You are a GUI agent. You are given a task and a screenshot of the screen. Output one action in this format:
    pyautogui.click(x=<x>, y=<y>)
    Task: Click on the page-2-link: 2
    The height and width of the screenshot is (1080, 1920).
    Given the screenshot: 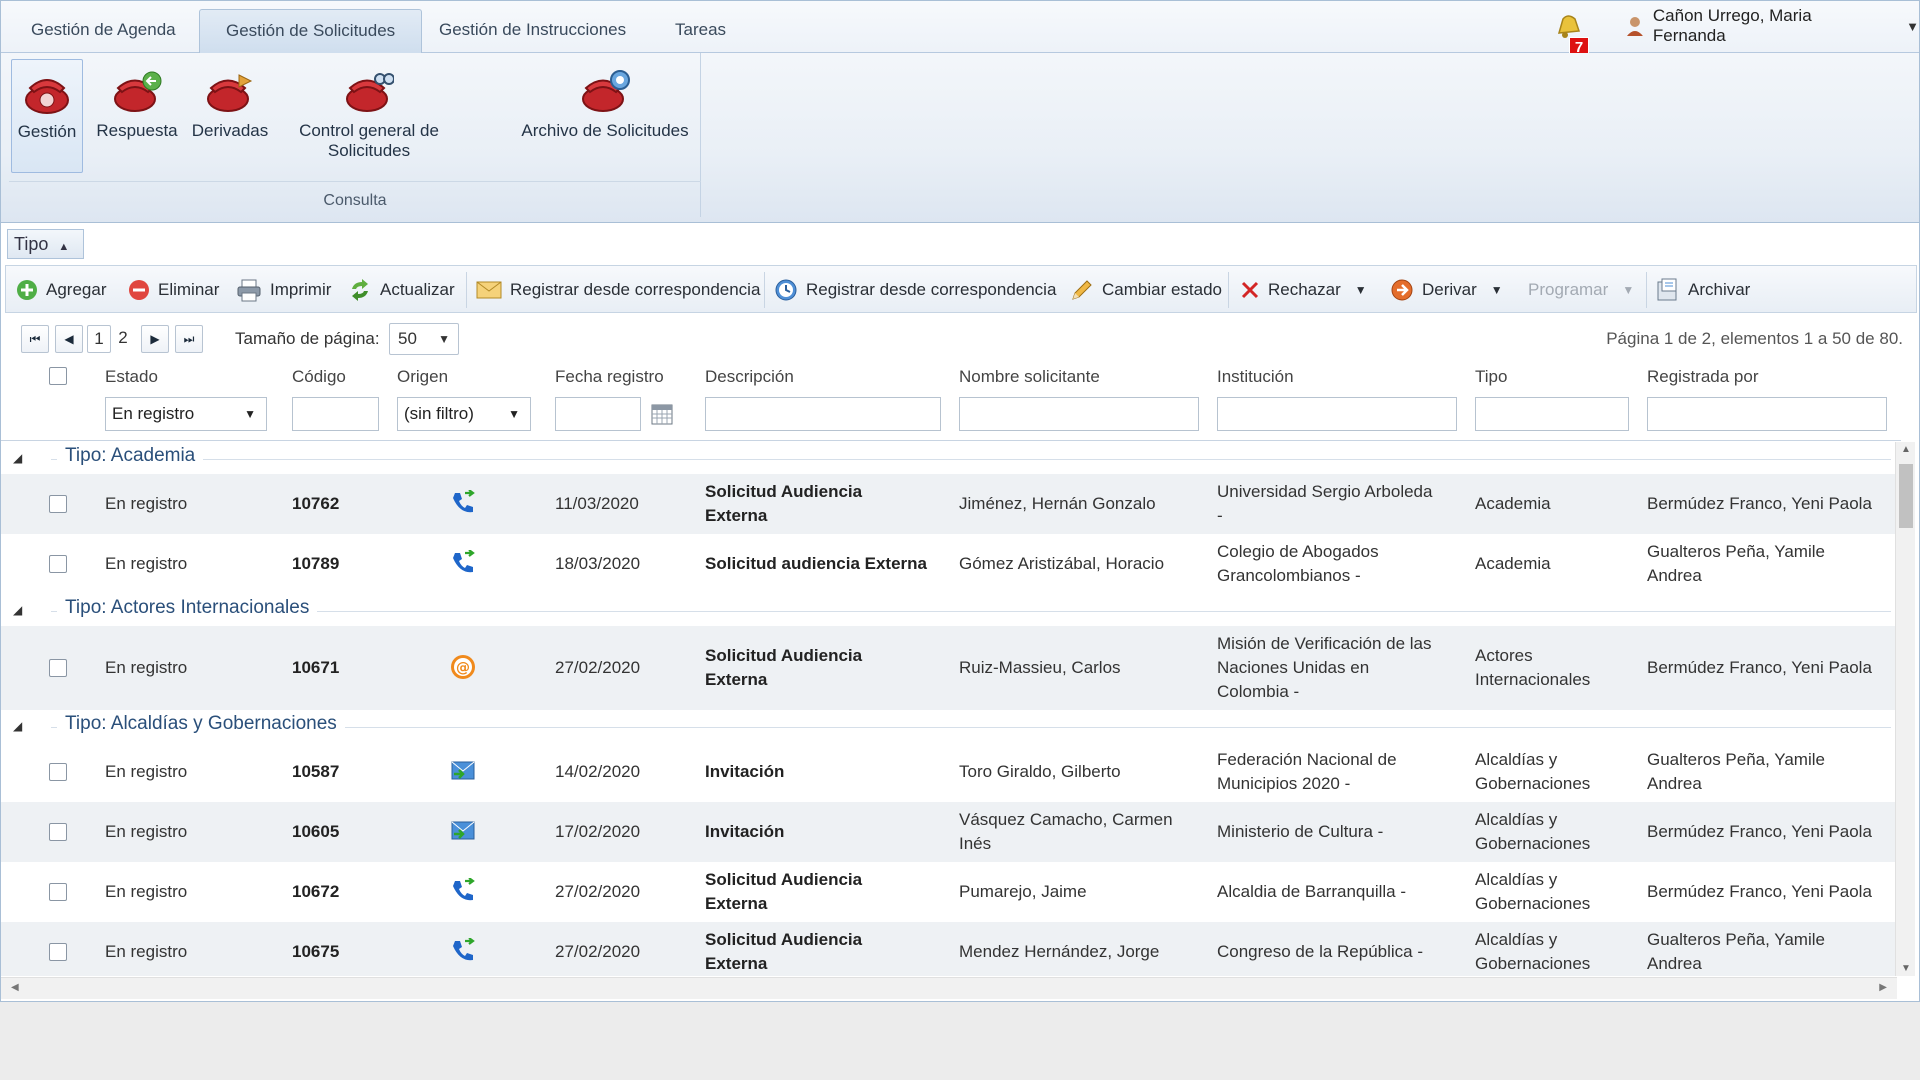 What is the action you would take?
    pyautogui.click(x=123, y=339)
    